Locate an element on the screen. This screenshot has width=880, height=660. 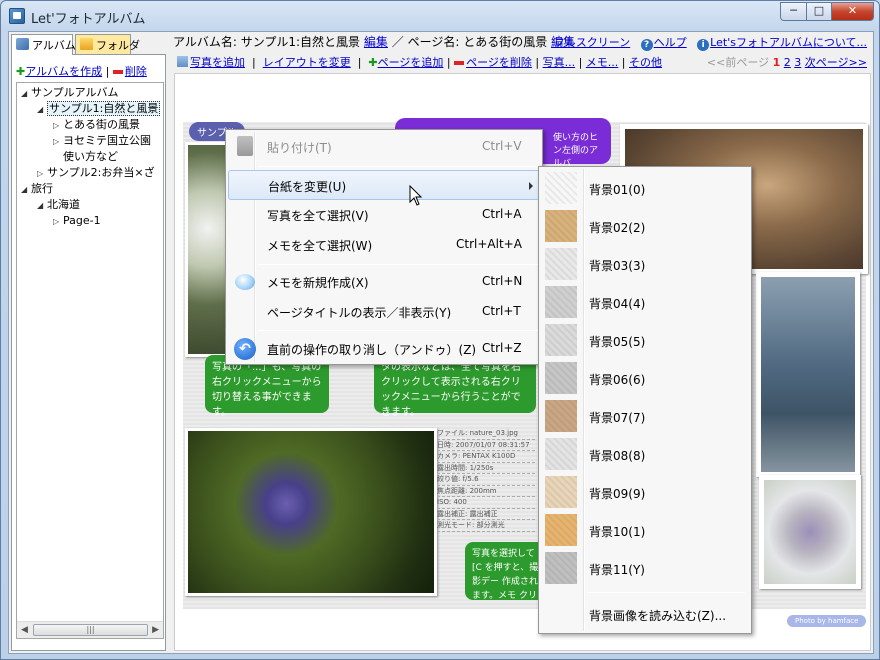
submenu-item-bg05: 背景05(5) is located at coordinates (644, 340).